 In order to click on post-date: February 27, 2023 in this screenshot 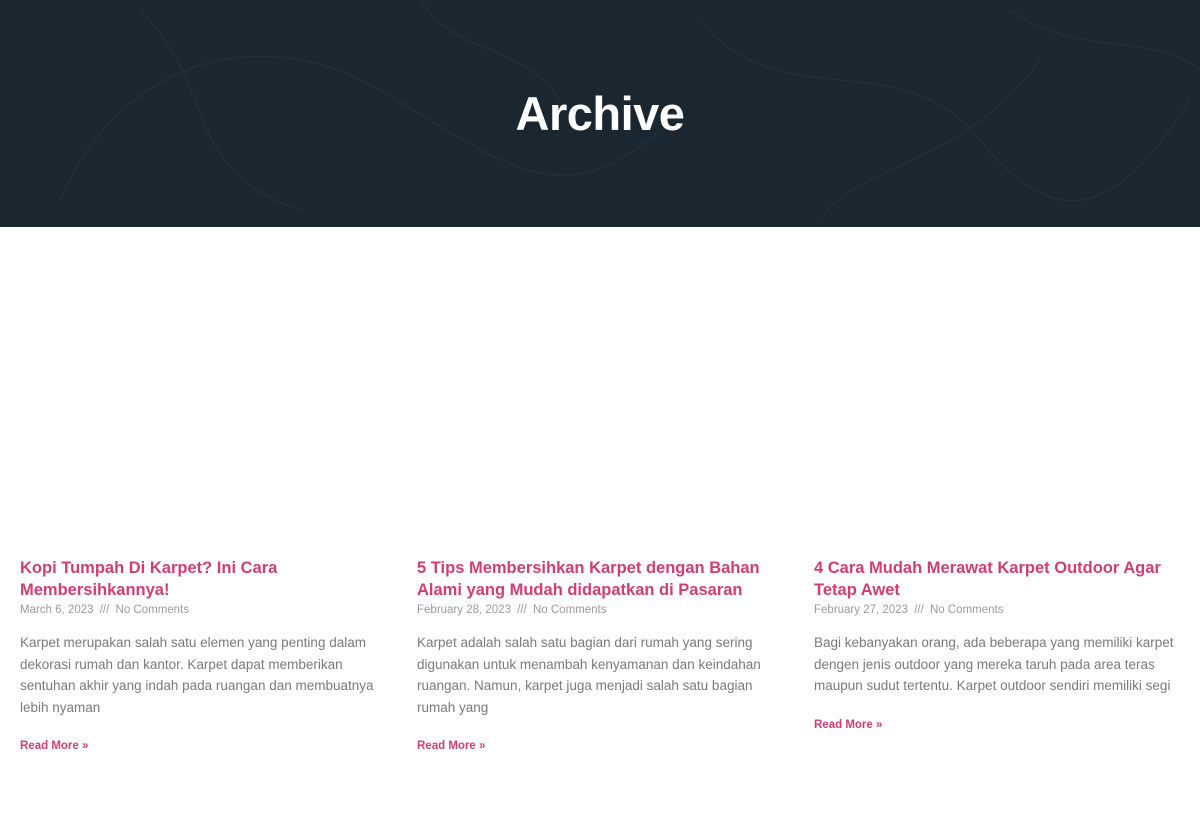, I will do `click(861, 610)`.